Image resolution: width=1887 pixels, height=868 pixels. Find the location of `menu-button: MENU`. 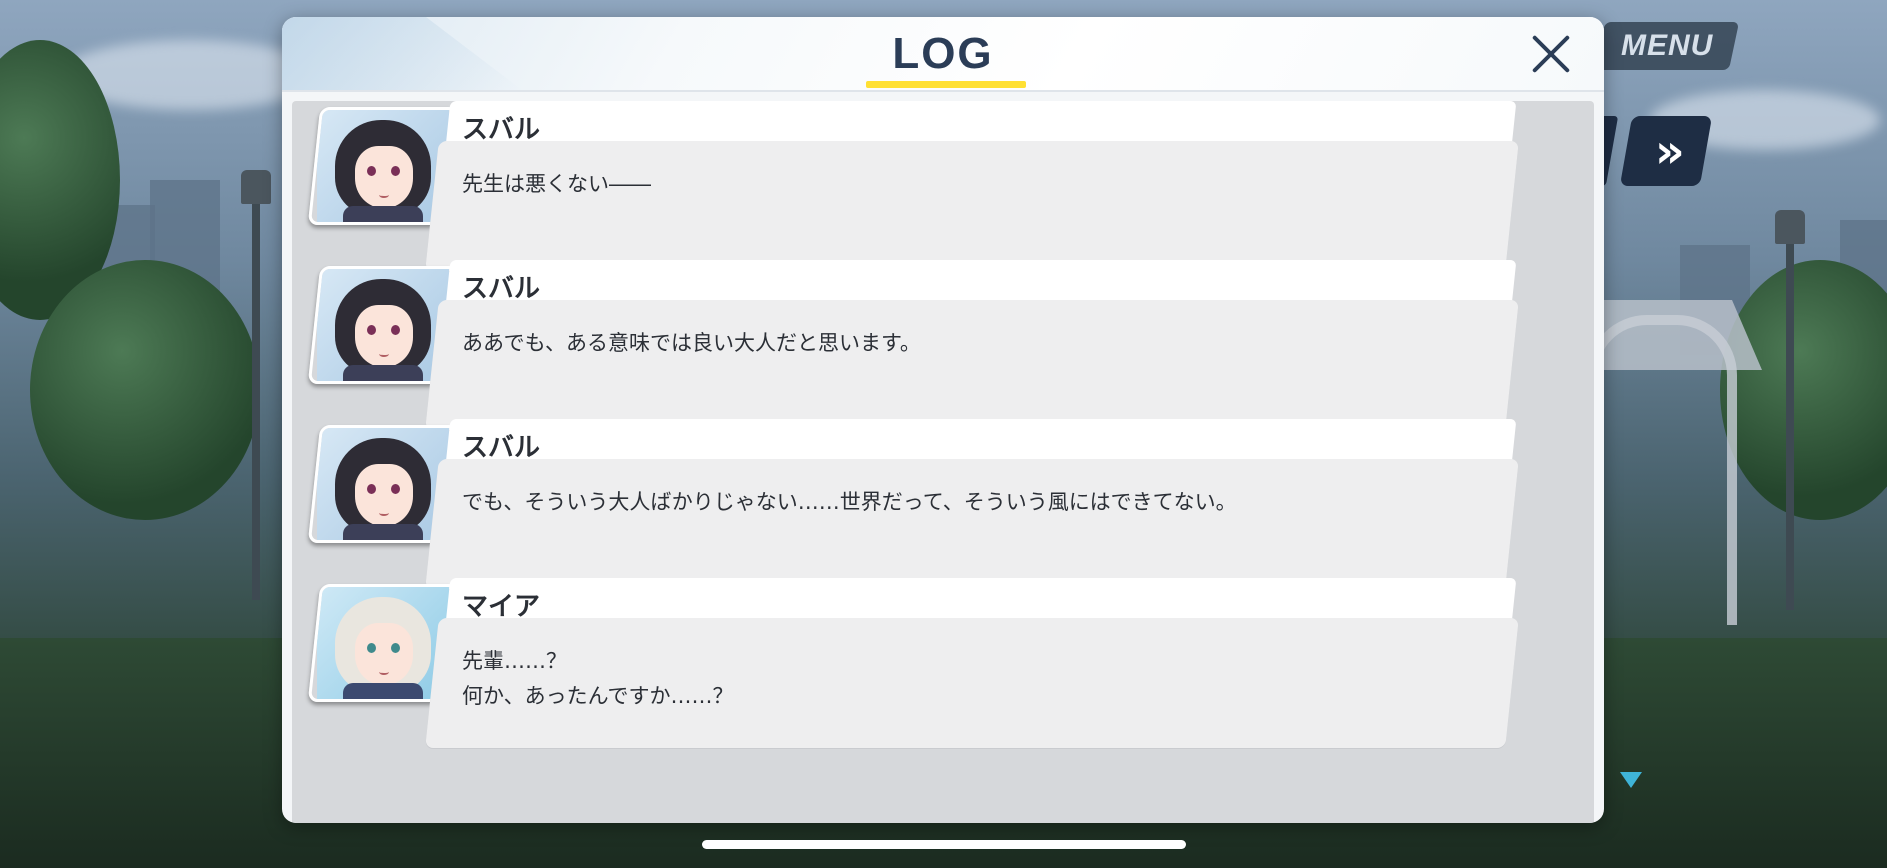

menu-button: MENU is located at coordinates (1667, 46).